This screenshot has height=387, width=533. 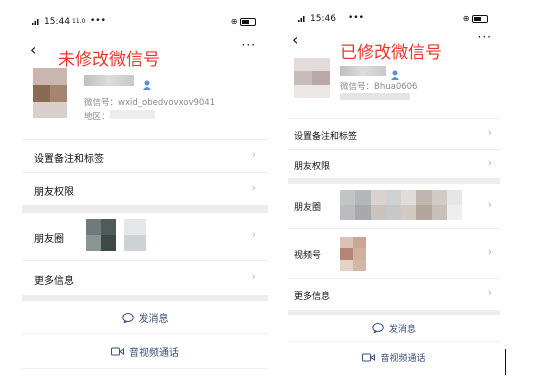 I want to click on channels-thumbnail, so click(x=353, y=254).